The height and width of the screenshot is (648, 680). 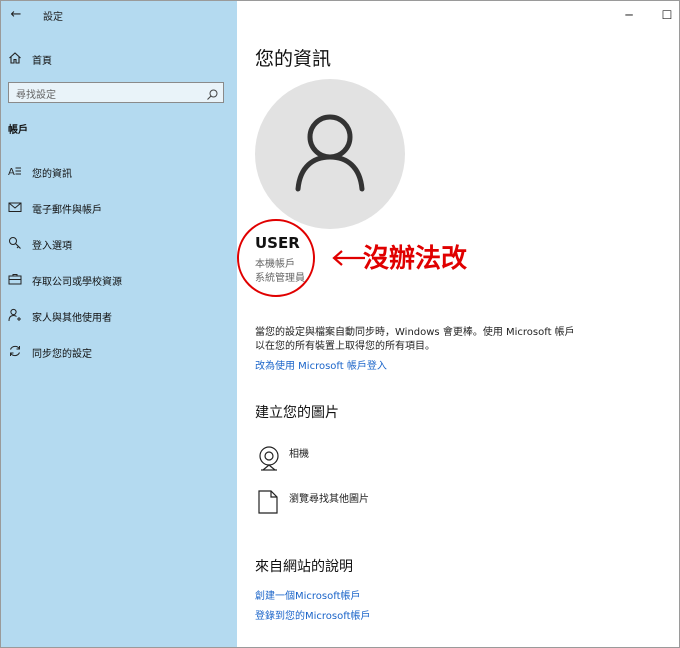 I want to click on minimize-button: ─, so click(x=629, y=15).